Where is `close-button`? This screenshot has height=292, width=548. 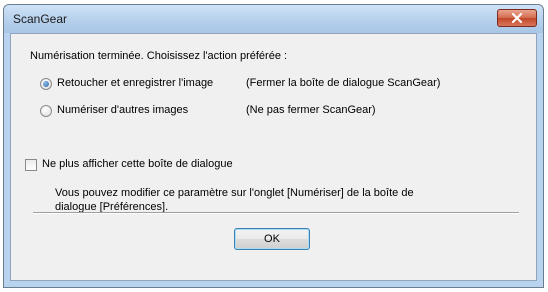
close-button is located at coordinates (517, 18).